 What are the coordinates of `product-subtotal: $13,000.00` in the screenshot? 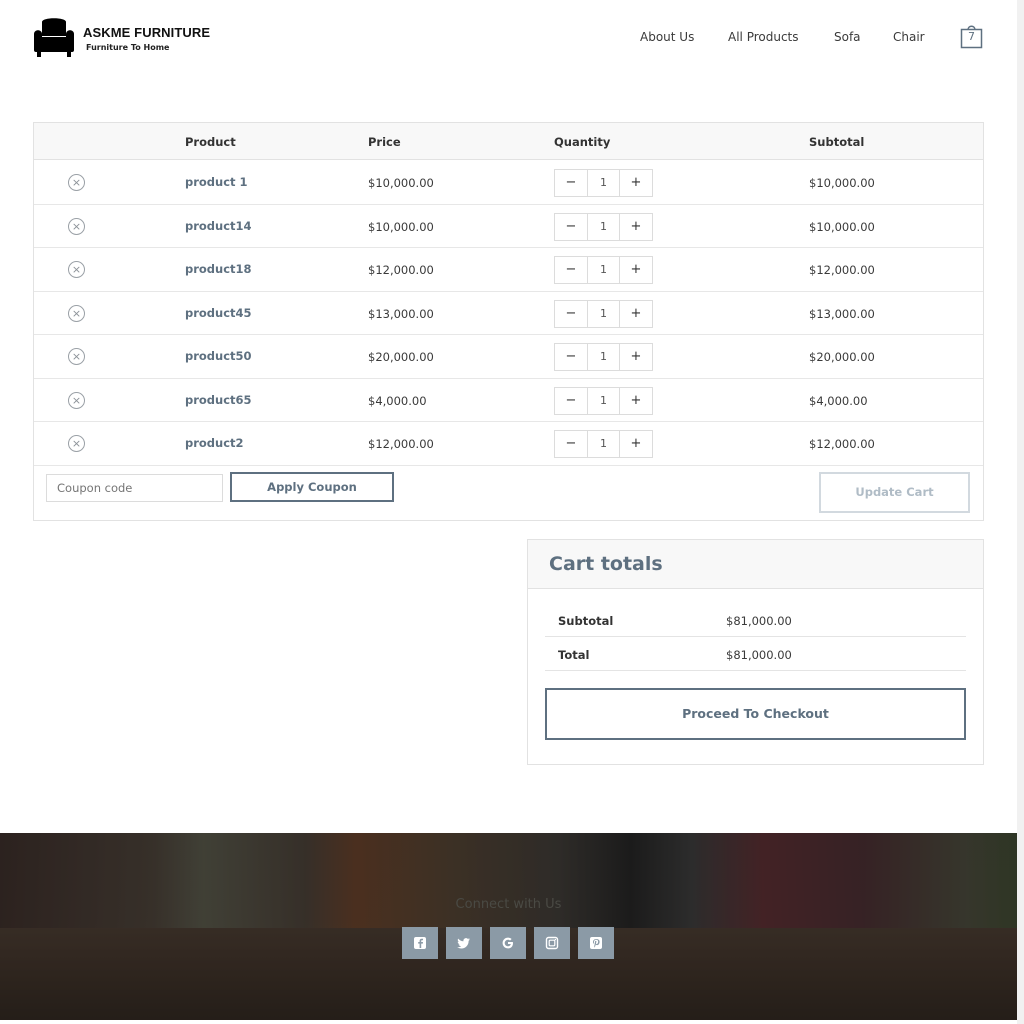 It's located at (842, 313).